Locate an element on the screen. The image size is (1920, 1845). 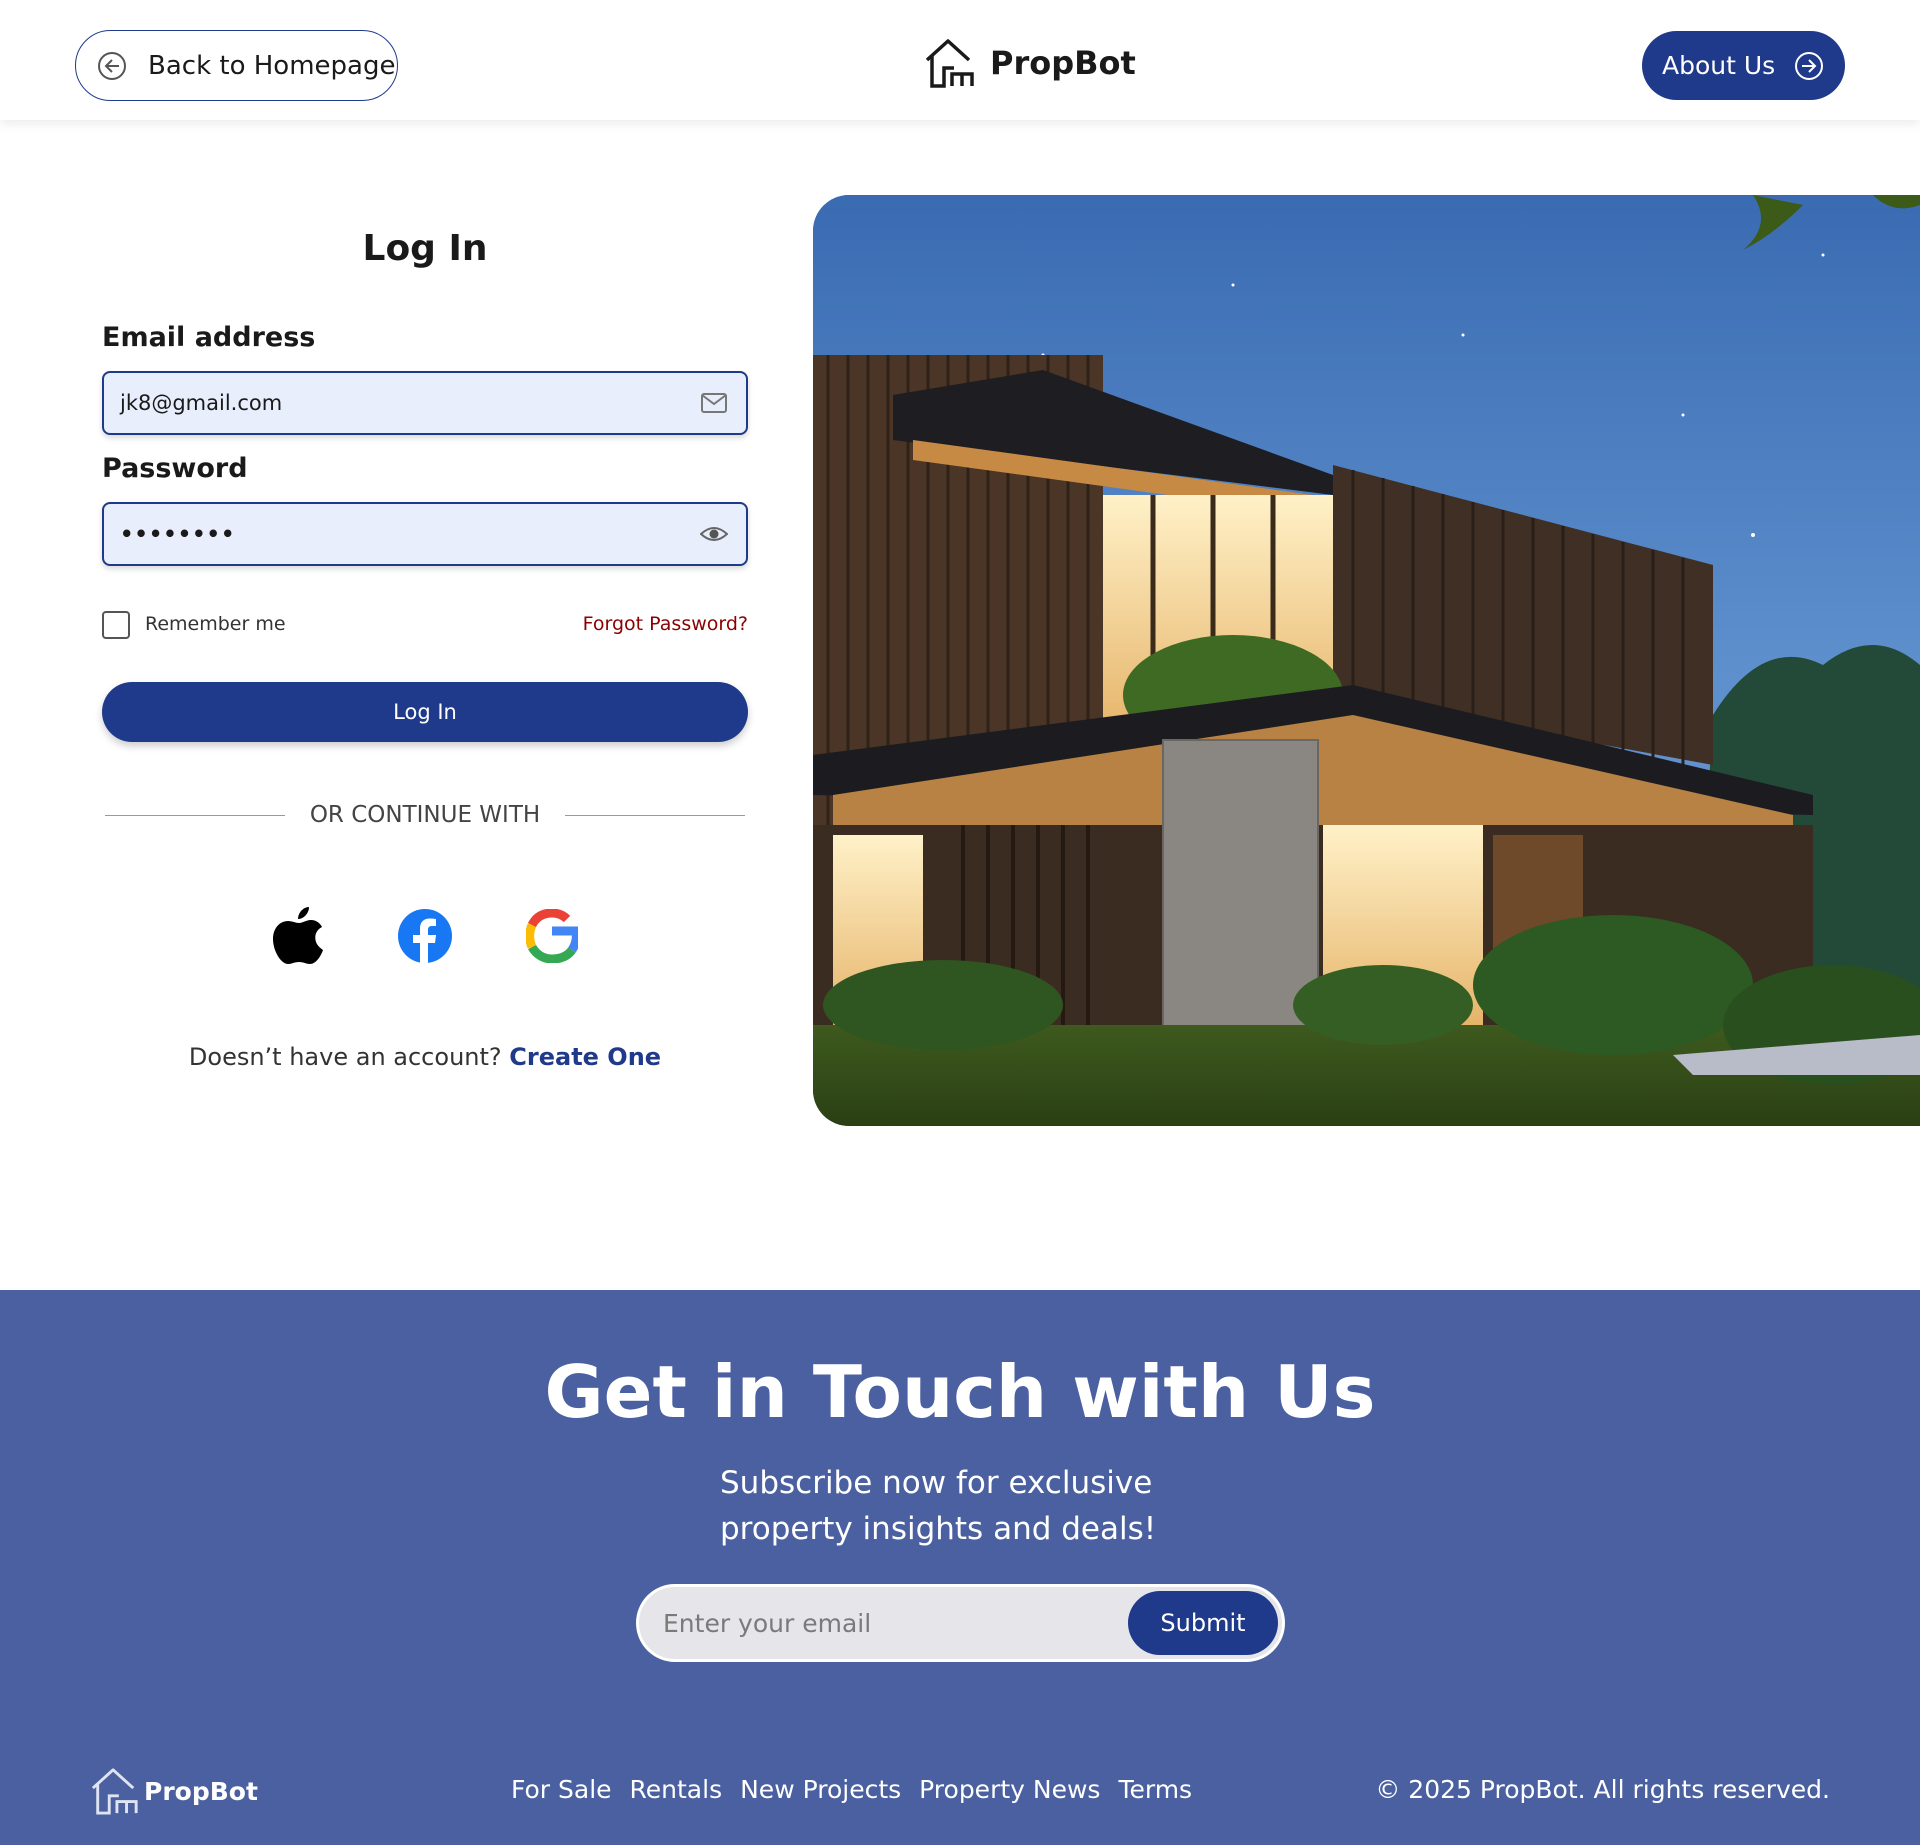
password-value: •••••••• is located at coordinates (178, 534).